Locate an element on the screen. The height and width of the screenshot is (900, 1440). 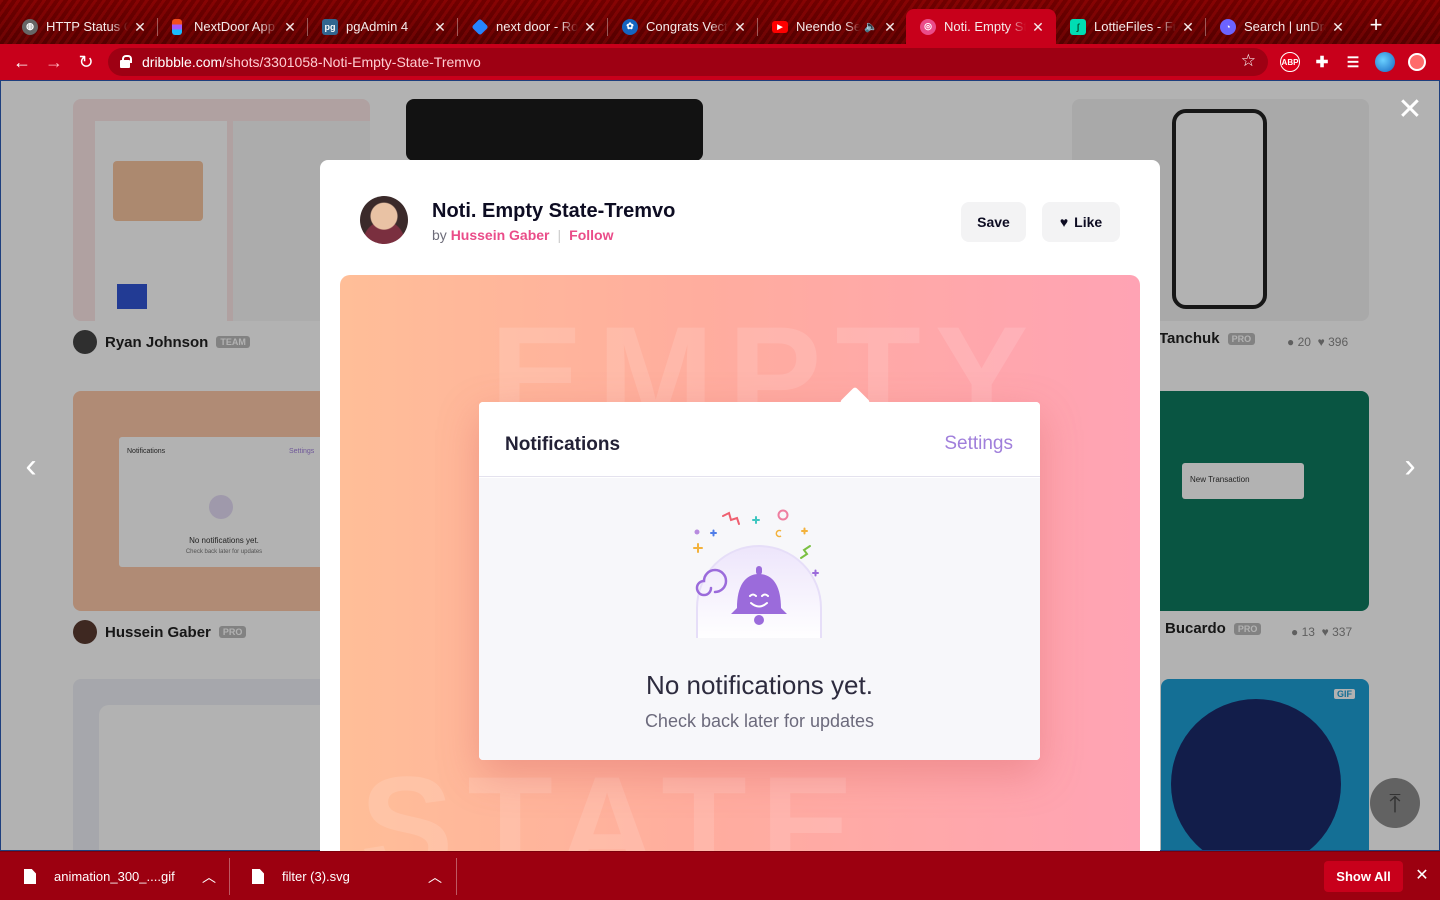
follow-link: Follow is located at coordinates (591, 235).